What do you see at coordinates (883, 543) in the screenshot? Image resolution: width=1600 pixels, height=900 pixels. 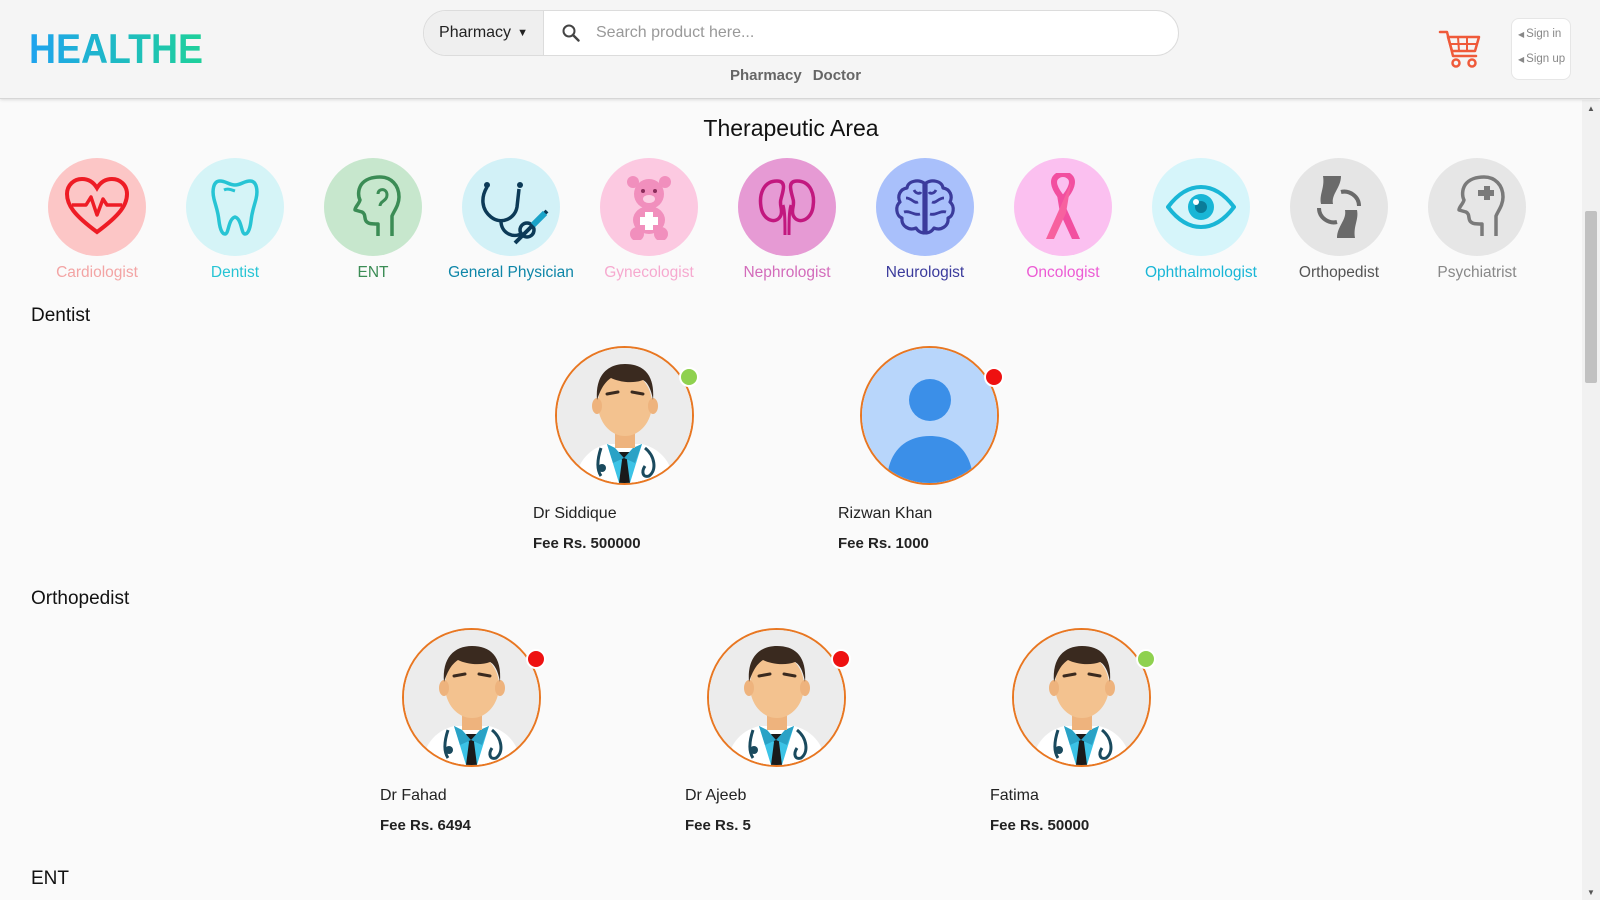 I see `doctor-fee: Fee Rs. 1000` at bounding box center [883, 543].